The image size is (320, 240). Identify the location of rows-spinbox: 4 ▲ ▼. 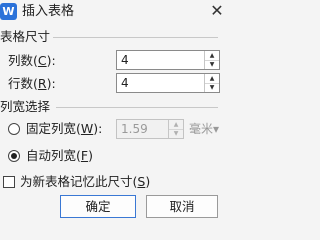
(168, 83).